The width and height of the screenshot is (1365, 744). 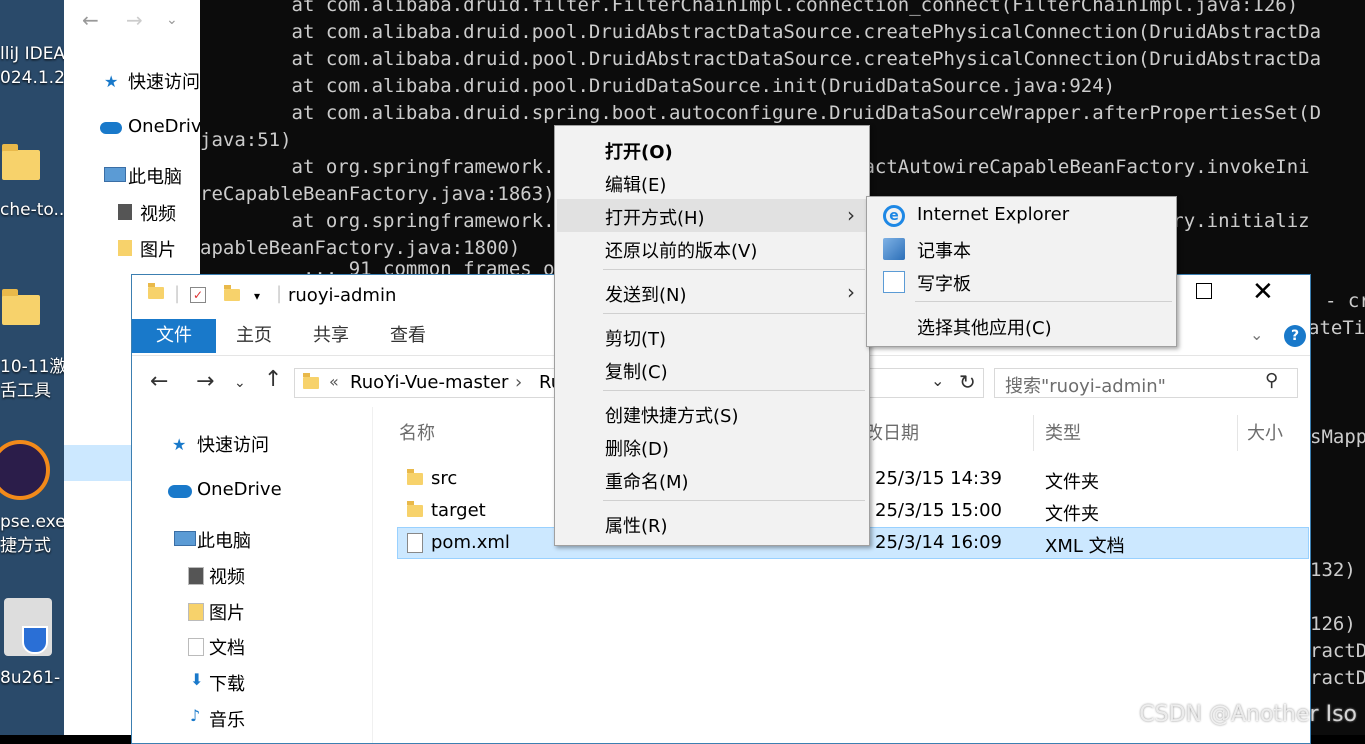 What do you see at coordinates (646, 295) in the screenshot?
I see `menu-item-label: 发送到(N)` at bounding box center [646, 295].